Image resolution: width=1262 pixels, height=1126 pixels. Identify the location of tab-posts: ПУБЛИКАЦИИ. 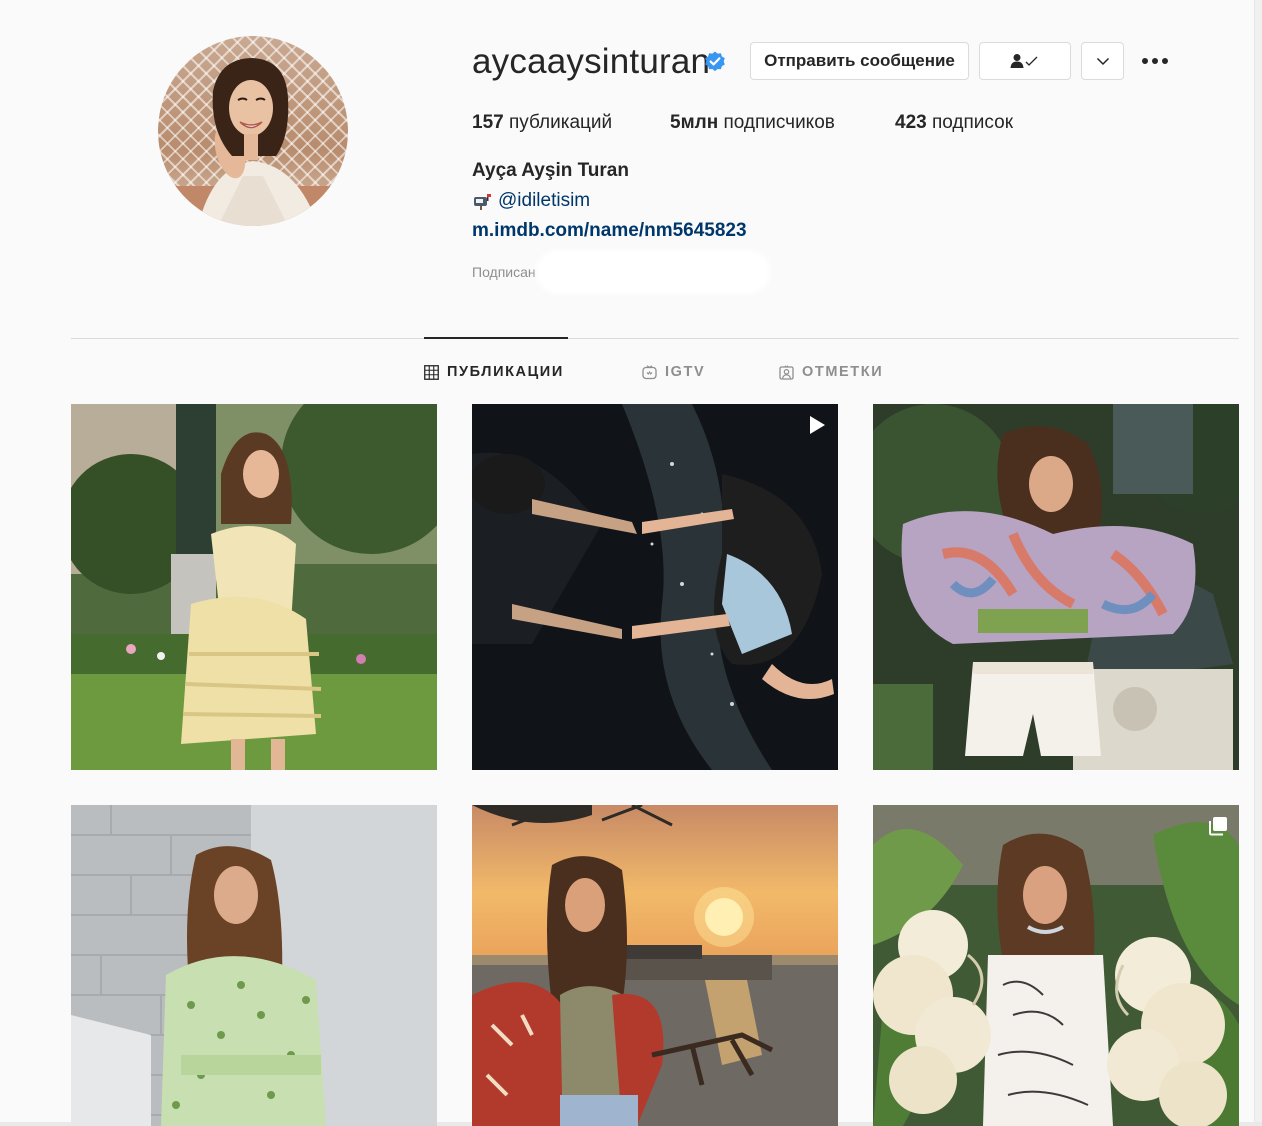
(494, 372).